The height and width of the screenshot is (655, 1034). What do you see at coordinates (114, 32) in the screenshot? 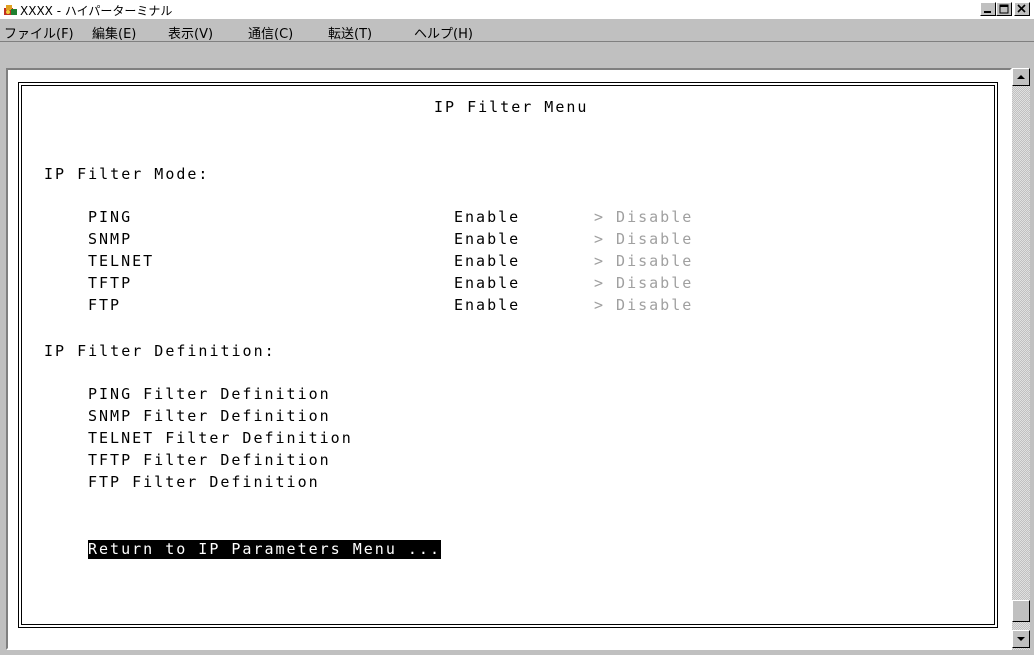
I see `menu-edit: 編集(E)` at bounding box center [114, 32].